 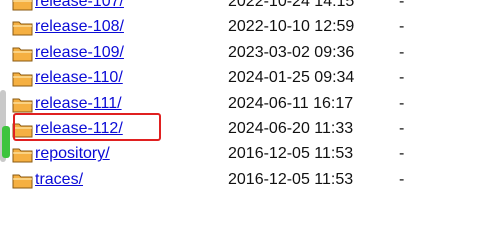 What do you see at coordinates (79, 7) in the screenshot?
I see `folder-link: release-107/` at bounding box center [79, 7].